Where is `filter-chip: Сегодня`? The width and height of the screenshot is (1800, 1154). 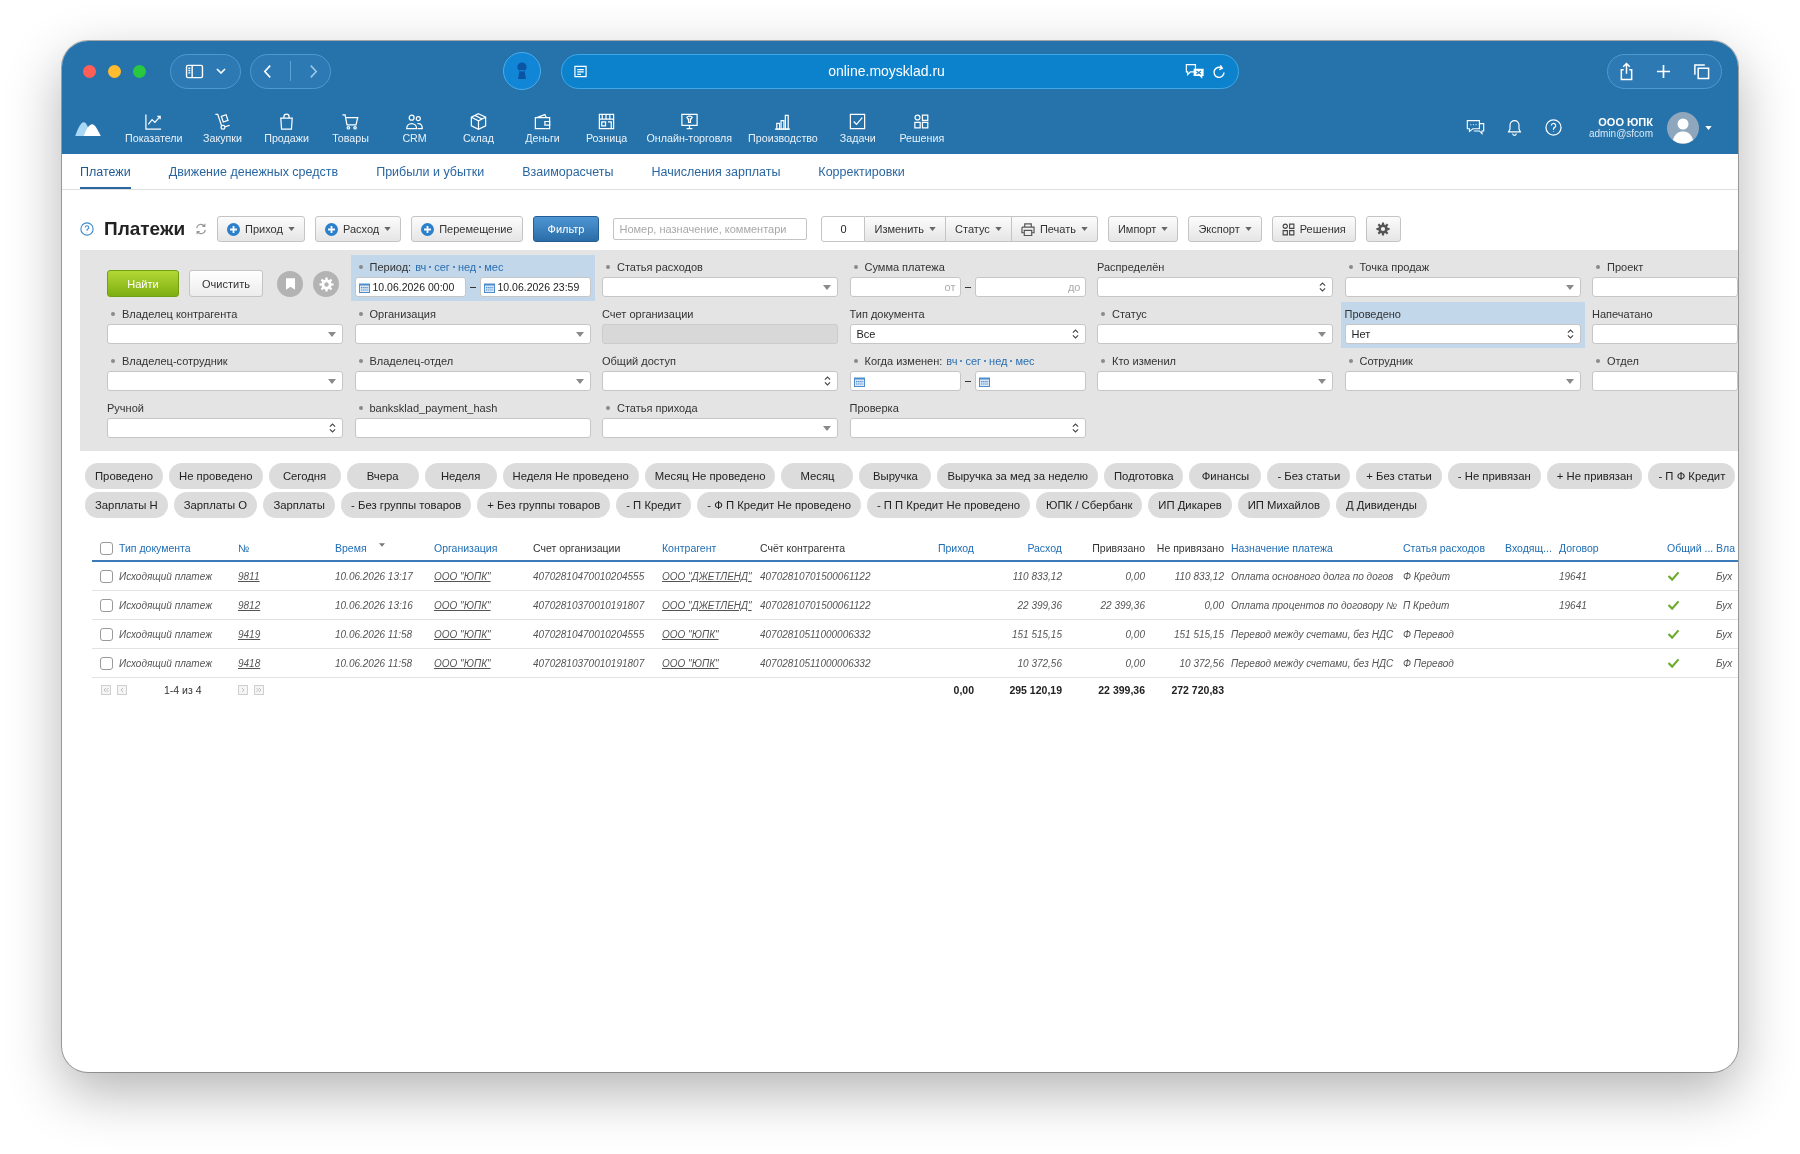
filter-chip: Сегодня is located at coordinates (304, 476).